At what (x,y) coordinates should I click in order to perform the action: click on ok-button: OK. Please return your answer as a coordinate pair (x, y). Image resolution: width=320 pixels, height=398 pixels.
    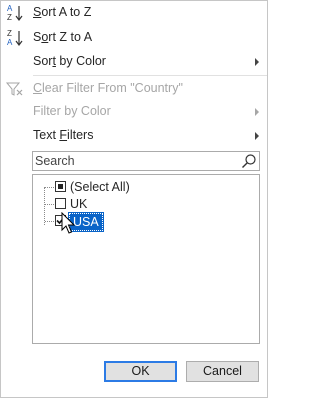
    Looking at the image, I should click on (140, 371).